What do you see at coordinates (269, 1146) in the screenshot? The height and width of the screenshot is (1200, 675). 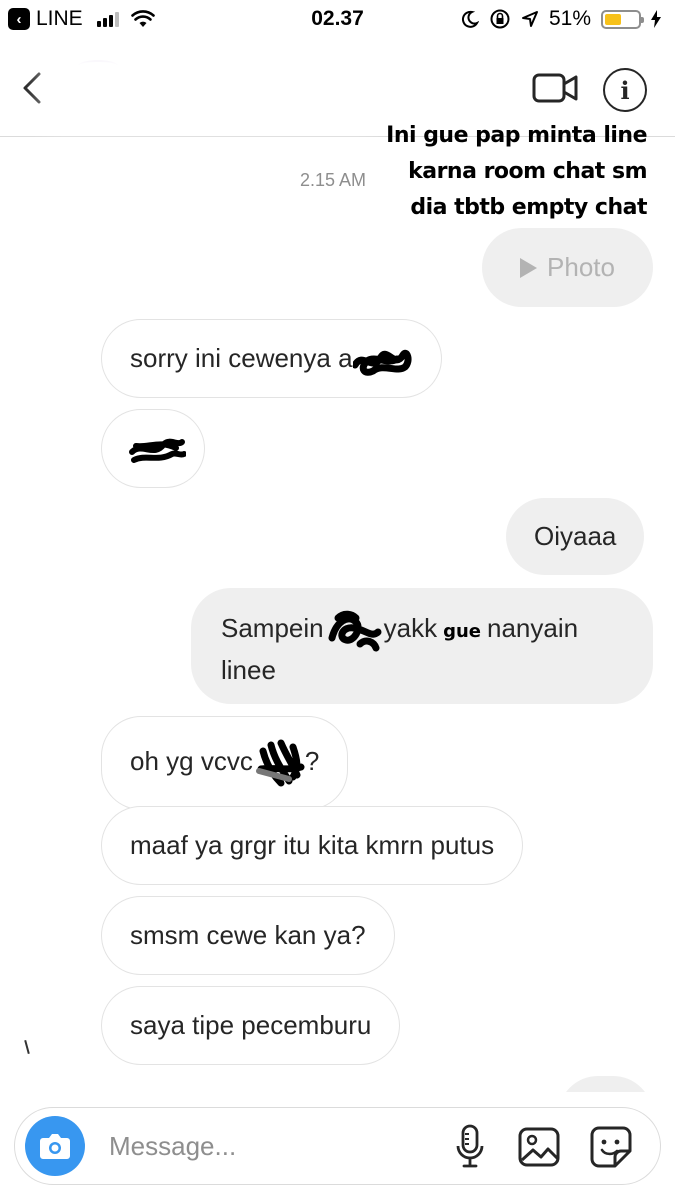 I see `message-input` at bounding box center [269, 1146].